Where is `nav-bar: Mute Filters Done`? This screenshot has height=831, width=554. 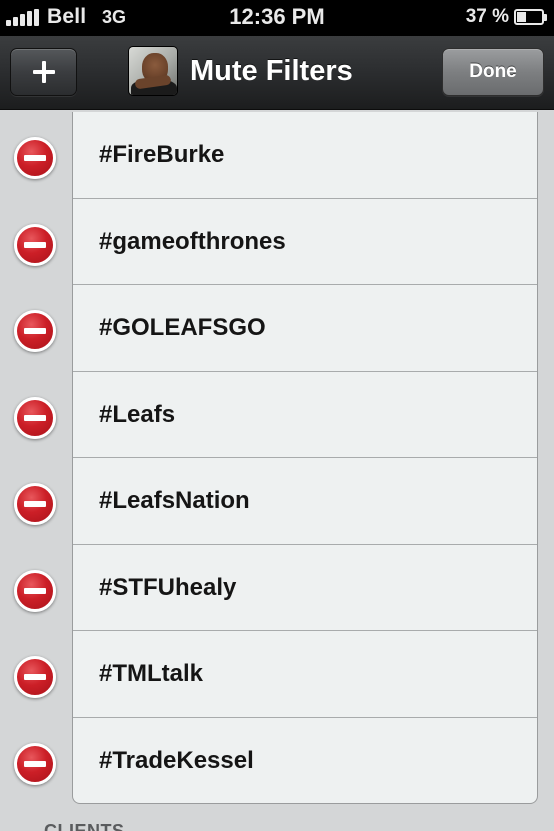
nav-bar: Mute Filters Done is located at coordinates (277, 73).